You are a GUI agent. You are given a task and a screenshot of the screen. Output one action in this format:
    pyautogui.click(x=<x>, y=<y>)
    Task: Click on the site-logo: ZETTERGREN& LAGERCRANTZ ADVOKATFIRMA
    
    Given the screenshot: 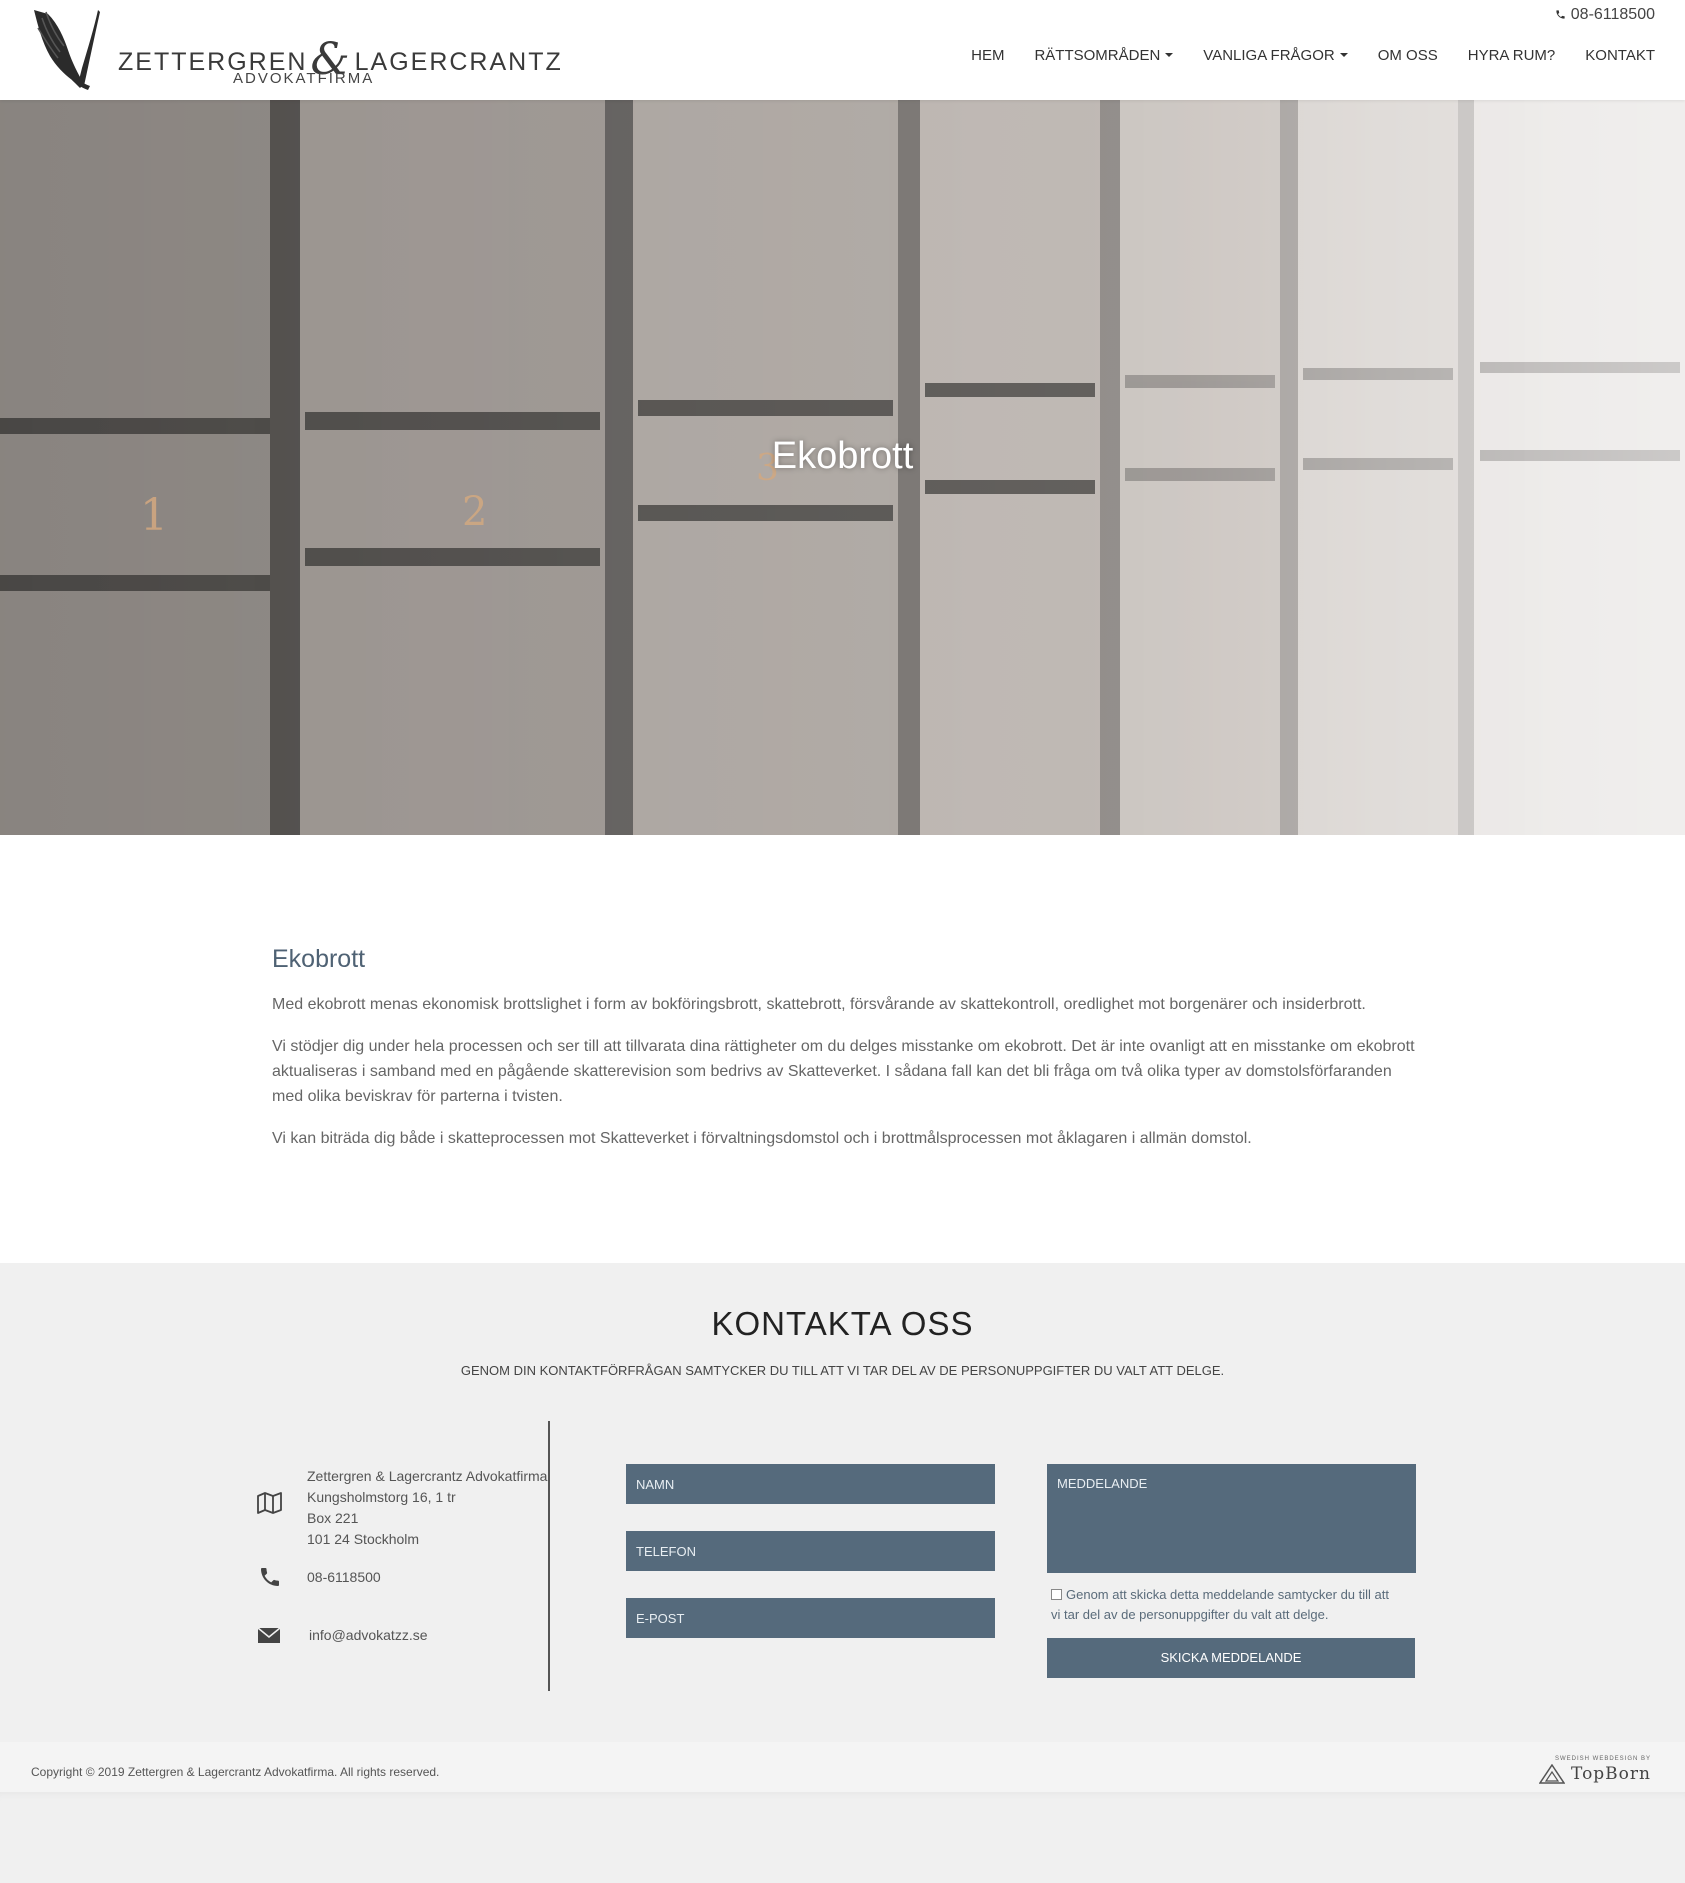 What is the action you would take?
    pyautogui.click(x=294, y=50)
    